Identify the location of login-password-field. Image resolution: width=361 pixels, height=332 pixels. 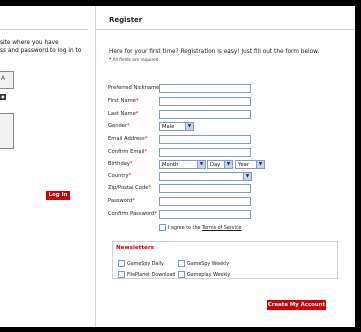
(7, 131).